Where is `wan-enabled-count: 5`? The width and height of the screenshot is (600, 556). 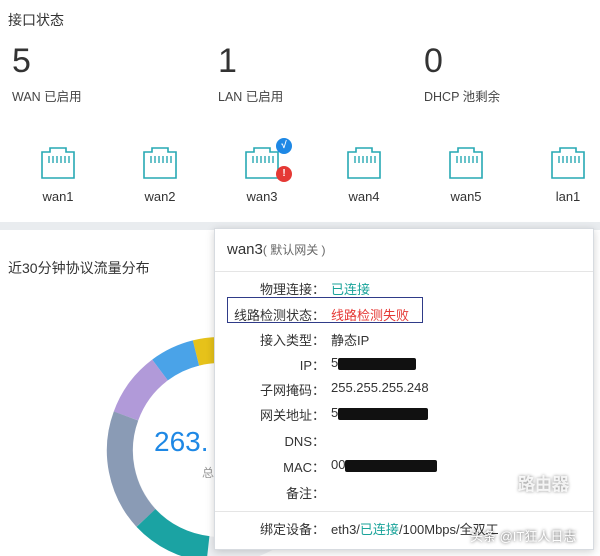 wan-enabled-count: 5 is located at coordinates (21, 61).